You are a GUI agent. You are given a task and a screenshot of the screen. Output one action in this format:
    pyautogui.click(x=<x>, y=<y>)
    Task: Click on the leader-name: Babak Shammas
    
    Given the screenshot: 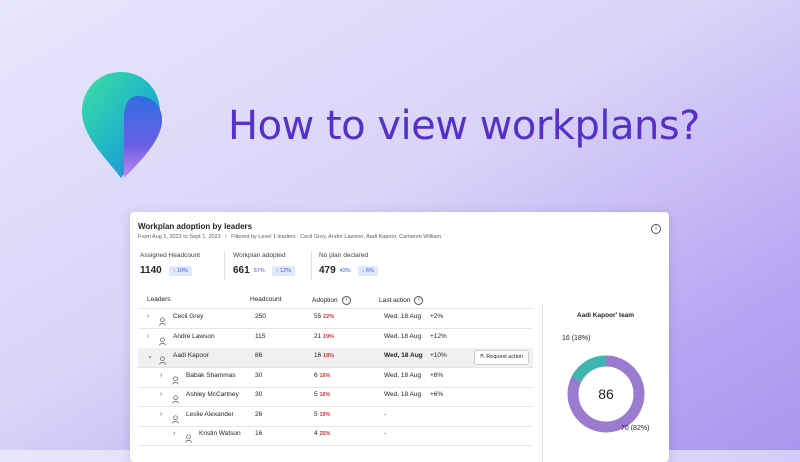 What is the action you would take?
    pyautogui.click(x=211, y=375)
    